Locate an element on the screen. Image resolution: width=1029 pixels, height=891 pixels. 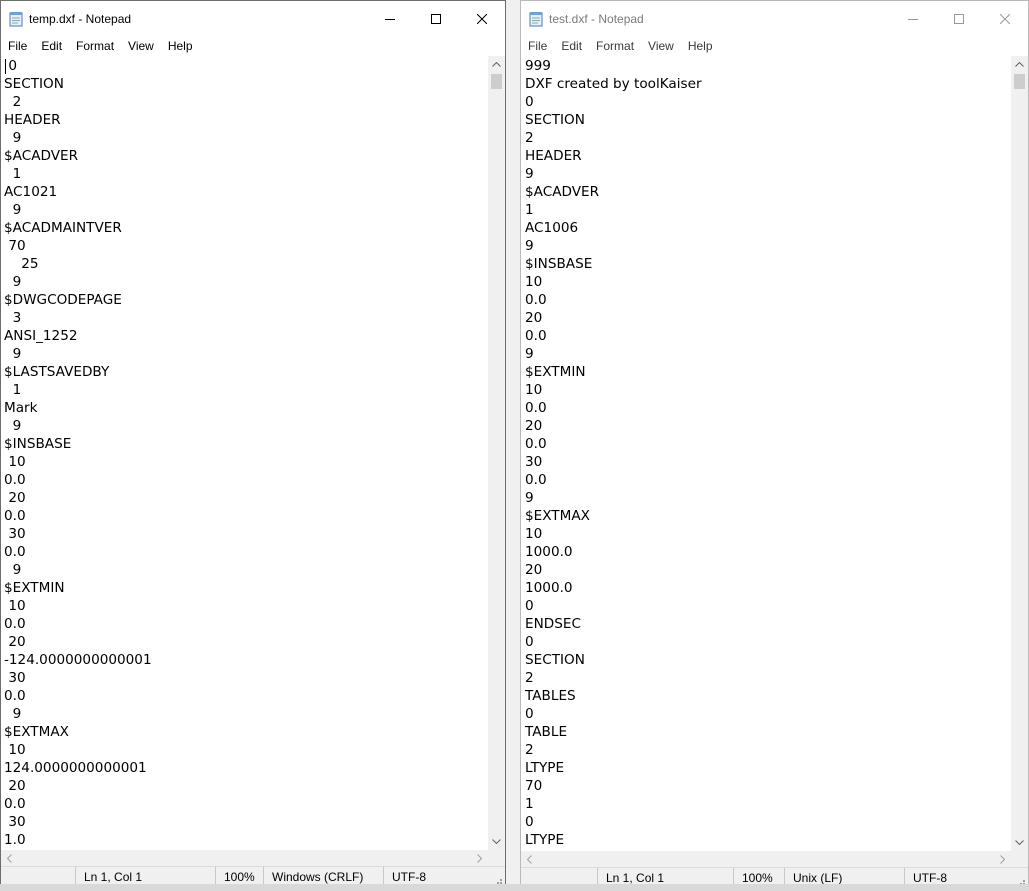
text-line: TABLES is located at coordinates (768, 696).